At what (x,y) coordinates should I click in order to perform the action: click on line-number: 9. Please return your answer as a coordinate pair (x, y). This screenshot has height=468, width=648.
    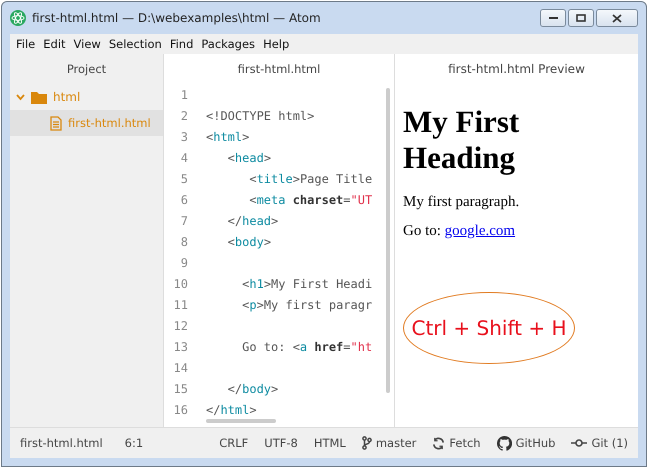
    Looking at the image, I should click on (184, 263).